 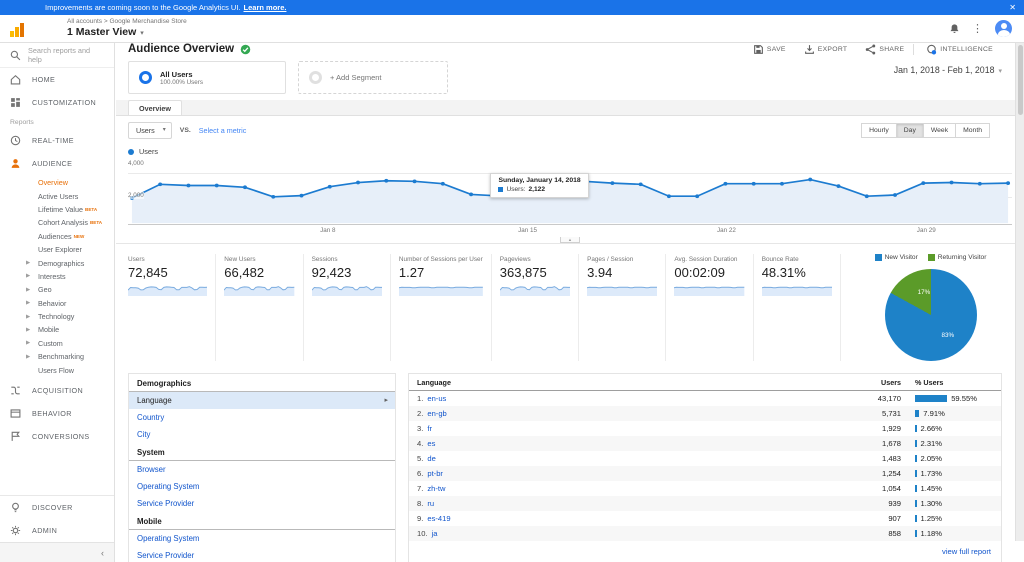 I want to click on scrollbar, so click(x=1019, y=292).